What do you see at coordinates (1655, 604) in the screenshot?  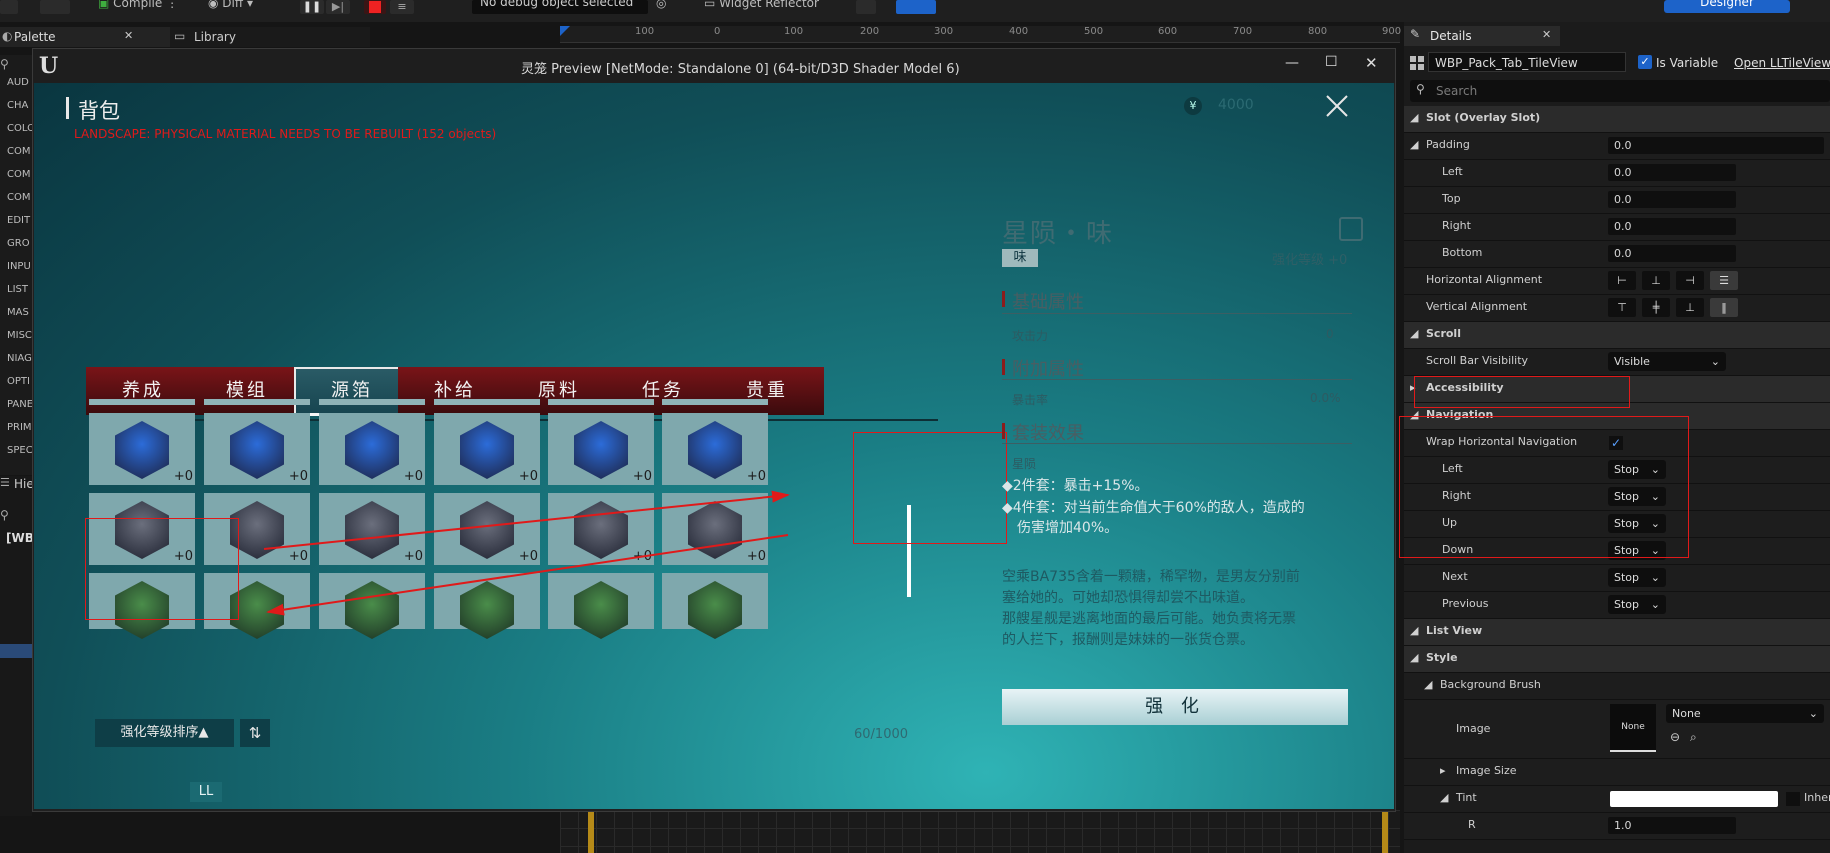 I see `chevron-down-icon: ⌄` at bounding box center [1655, 604].